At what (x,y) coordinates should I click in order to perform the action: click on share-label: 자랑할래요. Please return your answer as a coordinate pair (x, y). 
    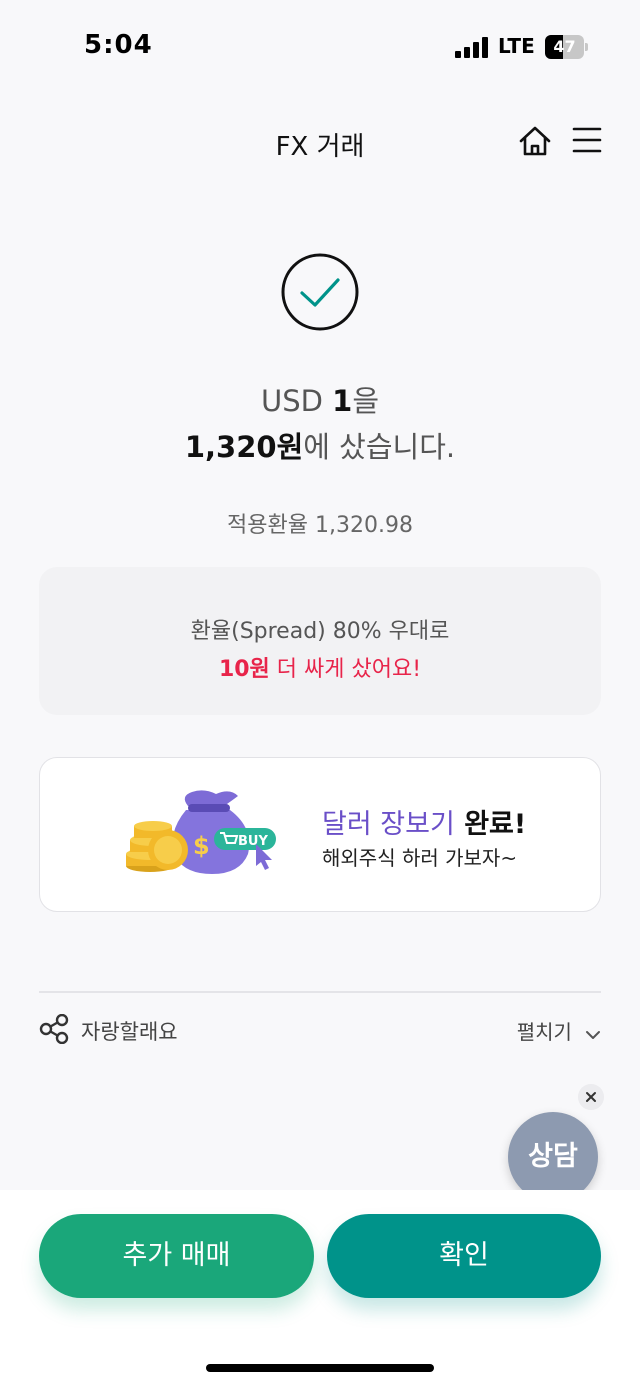
    Looking at the image, I should click on (129, 1031).